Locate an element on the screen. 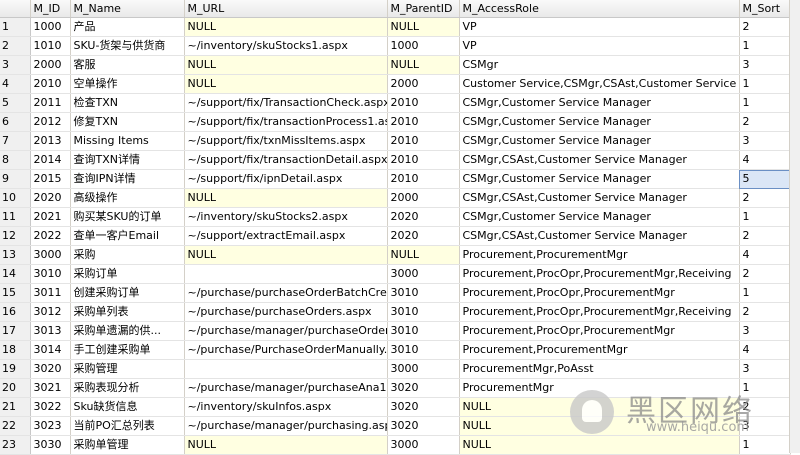 The height and width of the screenshot is (455, 800). cell-m-url: ~/support/fix/ipnDetail.aspx is located at coordinates (286, 179).